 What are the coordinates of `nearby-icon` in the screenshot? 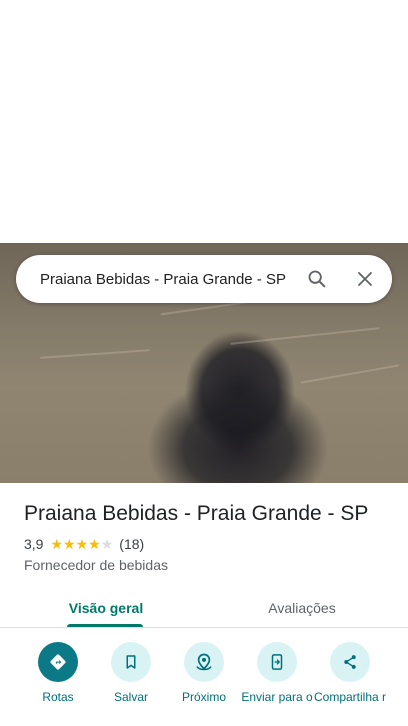 It's located at (204, 662).